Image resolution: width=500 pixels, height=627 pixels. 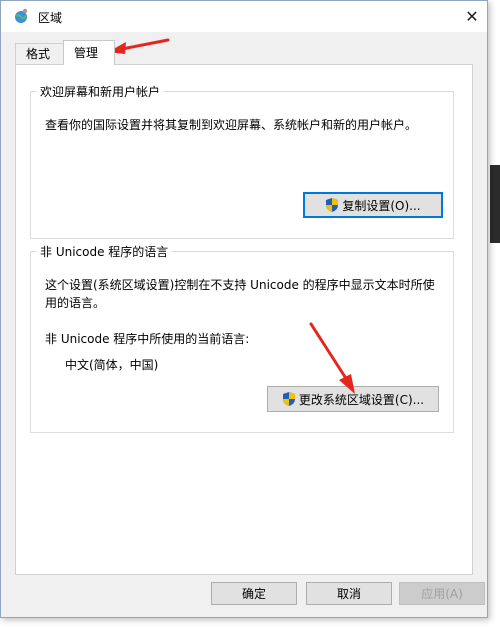 I want to click on close-button: ✕, so click(x=472, y=16).